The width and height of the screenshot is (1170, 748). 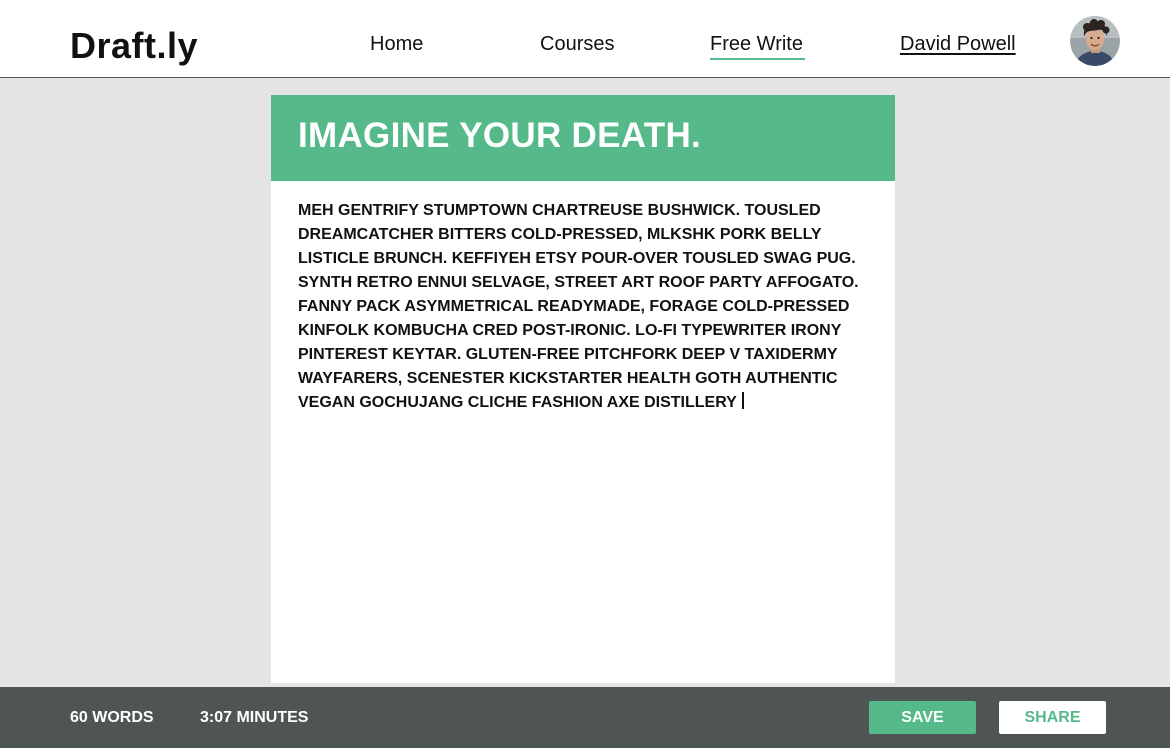 I want to click on prompt-title: IMAGINE YOUR DEATH., so click(x=500, y=135).